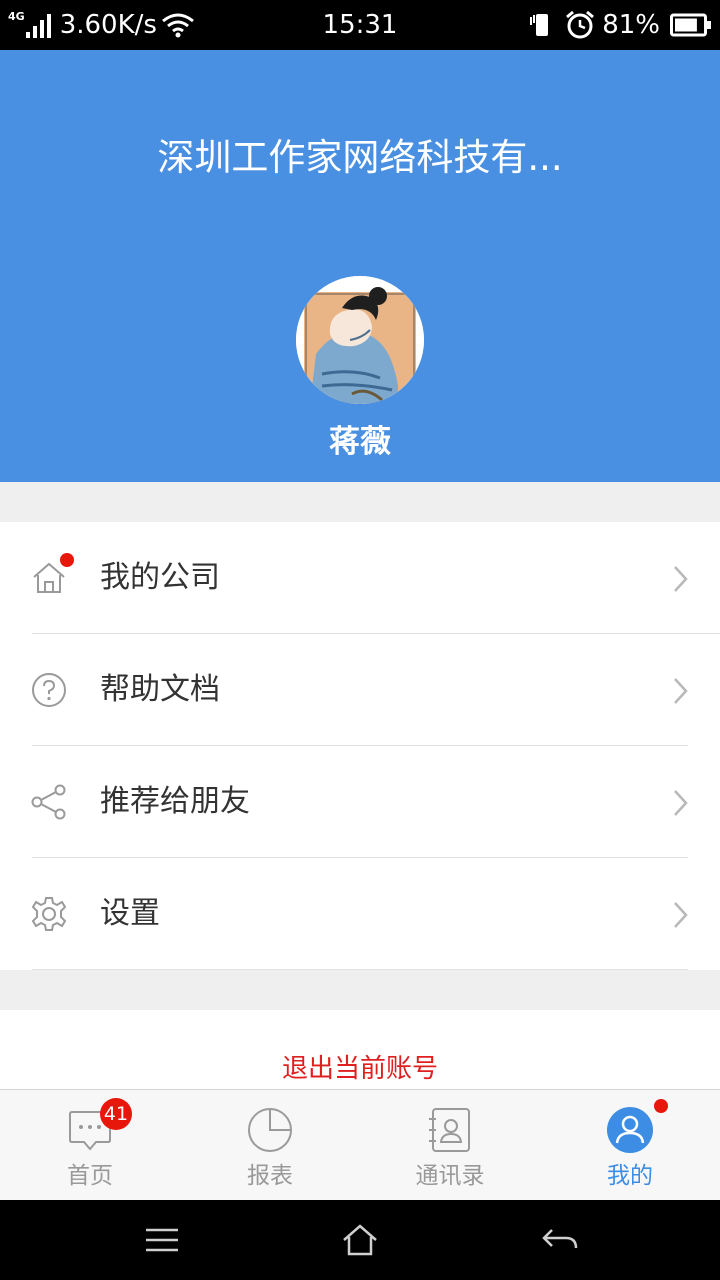  I want to click on tab-contacts: 通讯录, so click(450, 1145).